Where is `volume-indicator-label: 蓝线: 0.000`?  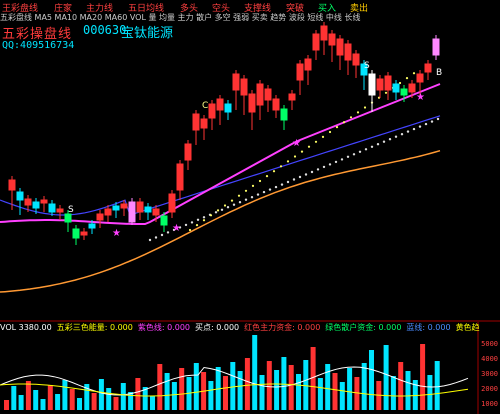 volume-indicator-label: 蓝线: 0.000 is located at coordinates (428, 327).